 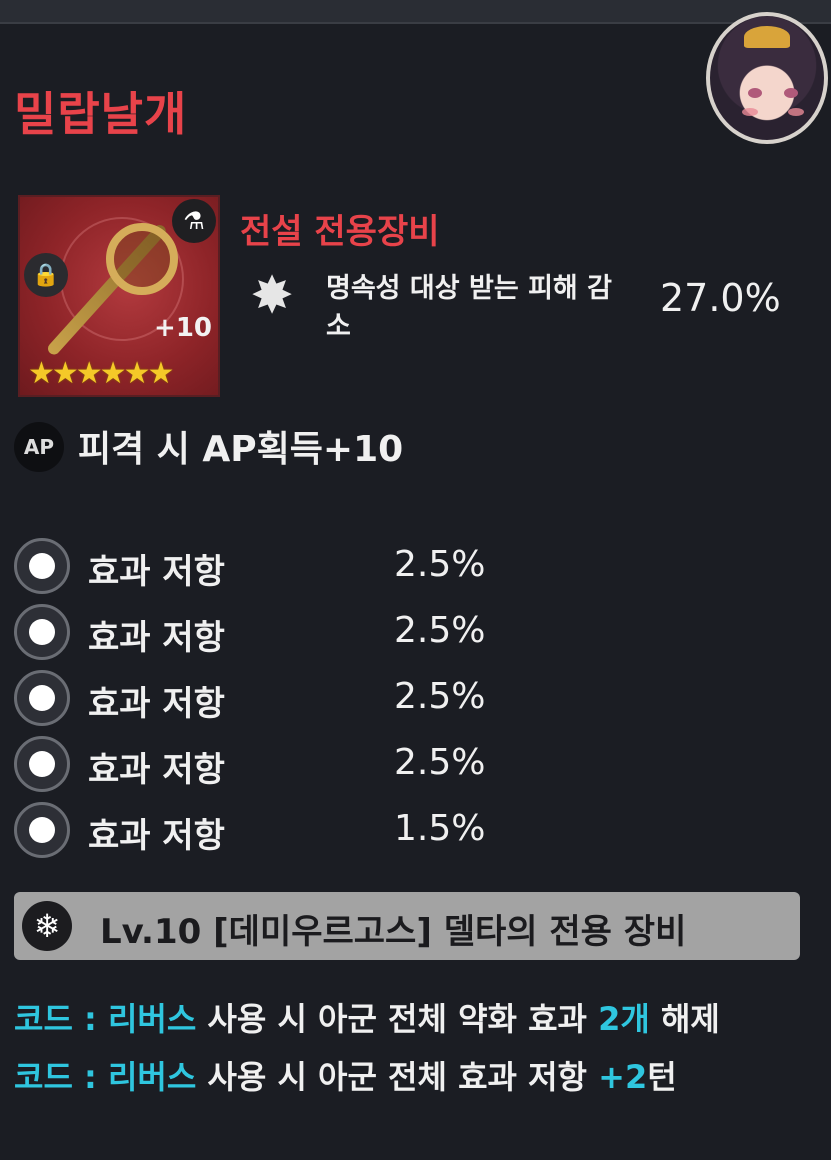 What do you see at coordinates (142, 259) in the screenshot?
I see `weapon-head` at bounding box center [142, 259].